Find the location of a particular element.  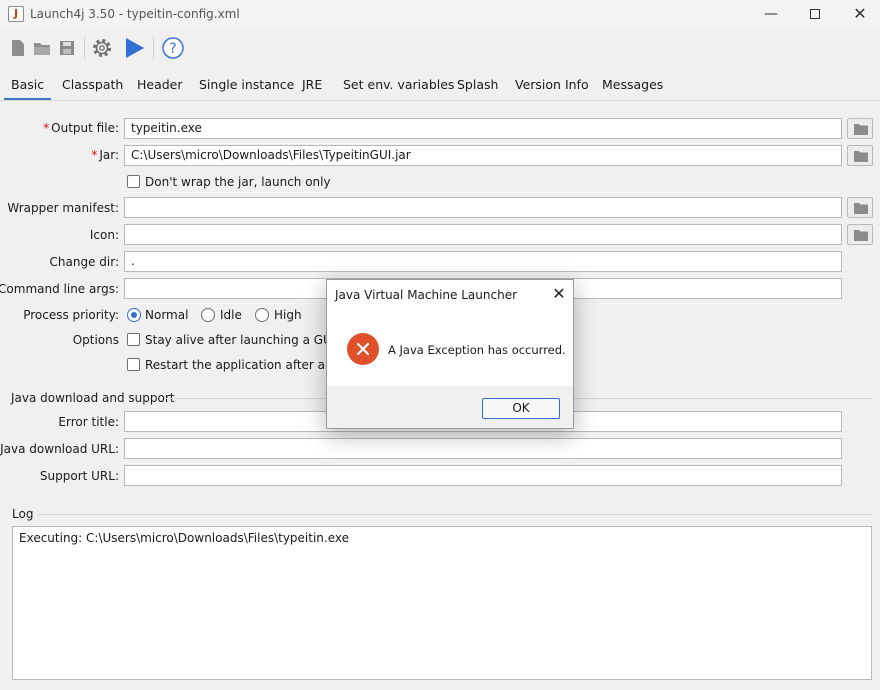

help-icon: ? is located at coordinates (173, 48).